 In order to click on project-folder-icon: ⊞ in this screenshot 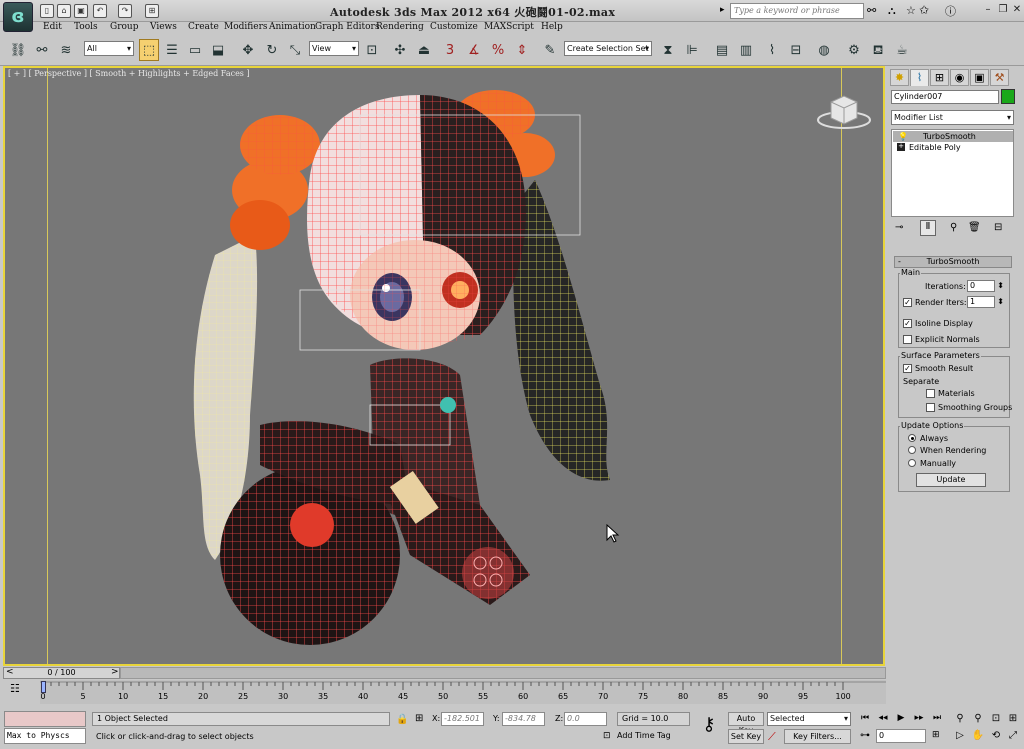, I will do `click(152, 11)`.